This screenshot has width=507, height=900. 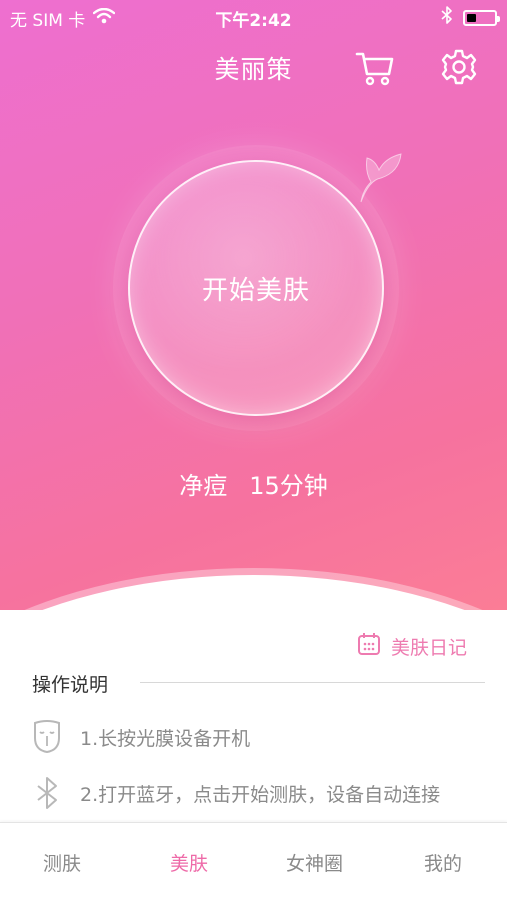 What do you see at coordinates (498, 18) in the screenshot?
I see `battery-tip` at bounding box center [498, 18].